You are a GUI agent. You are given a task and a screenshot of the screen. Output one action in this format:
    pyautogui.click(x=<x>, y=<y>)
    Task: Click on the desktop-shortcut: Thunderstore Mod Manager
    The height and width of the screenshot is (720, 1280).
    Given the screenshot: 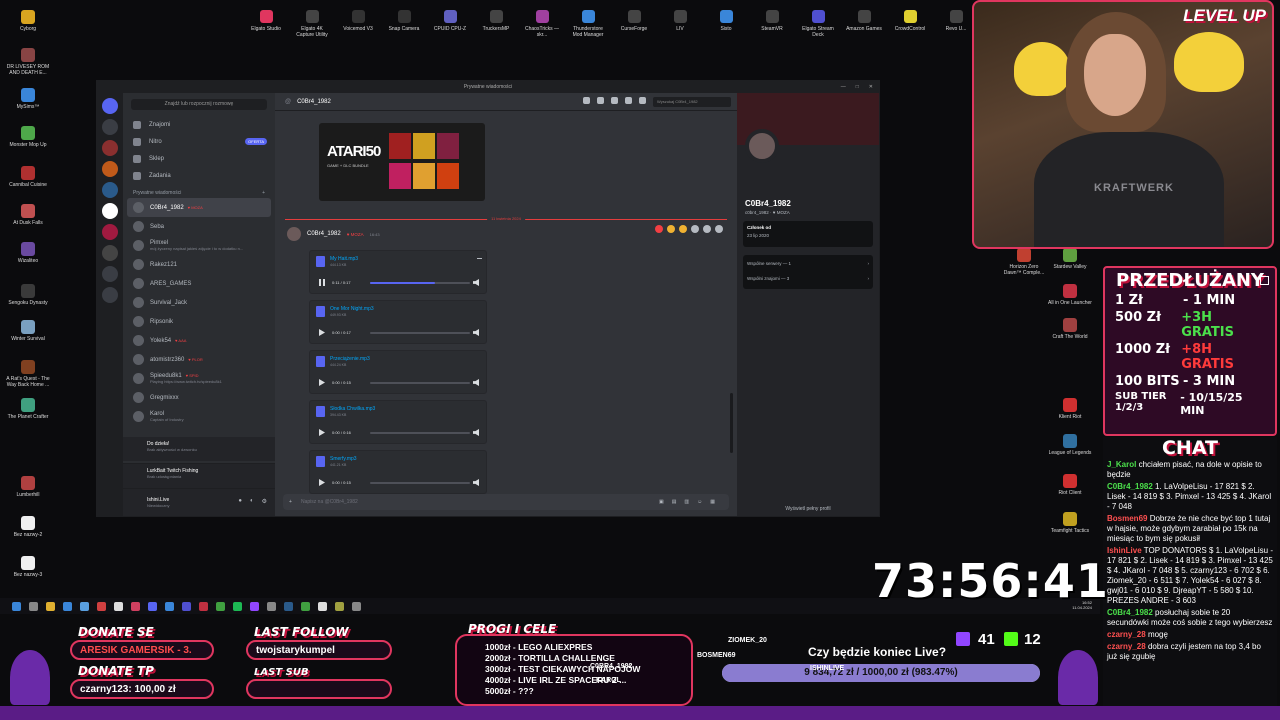 What is the action you would take?
    pyautogui.click(x=588, y=24)
    